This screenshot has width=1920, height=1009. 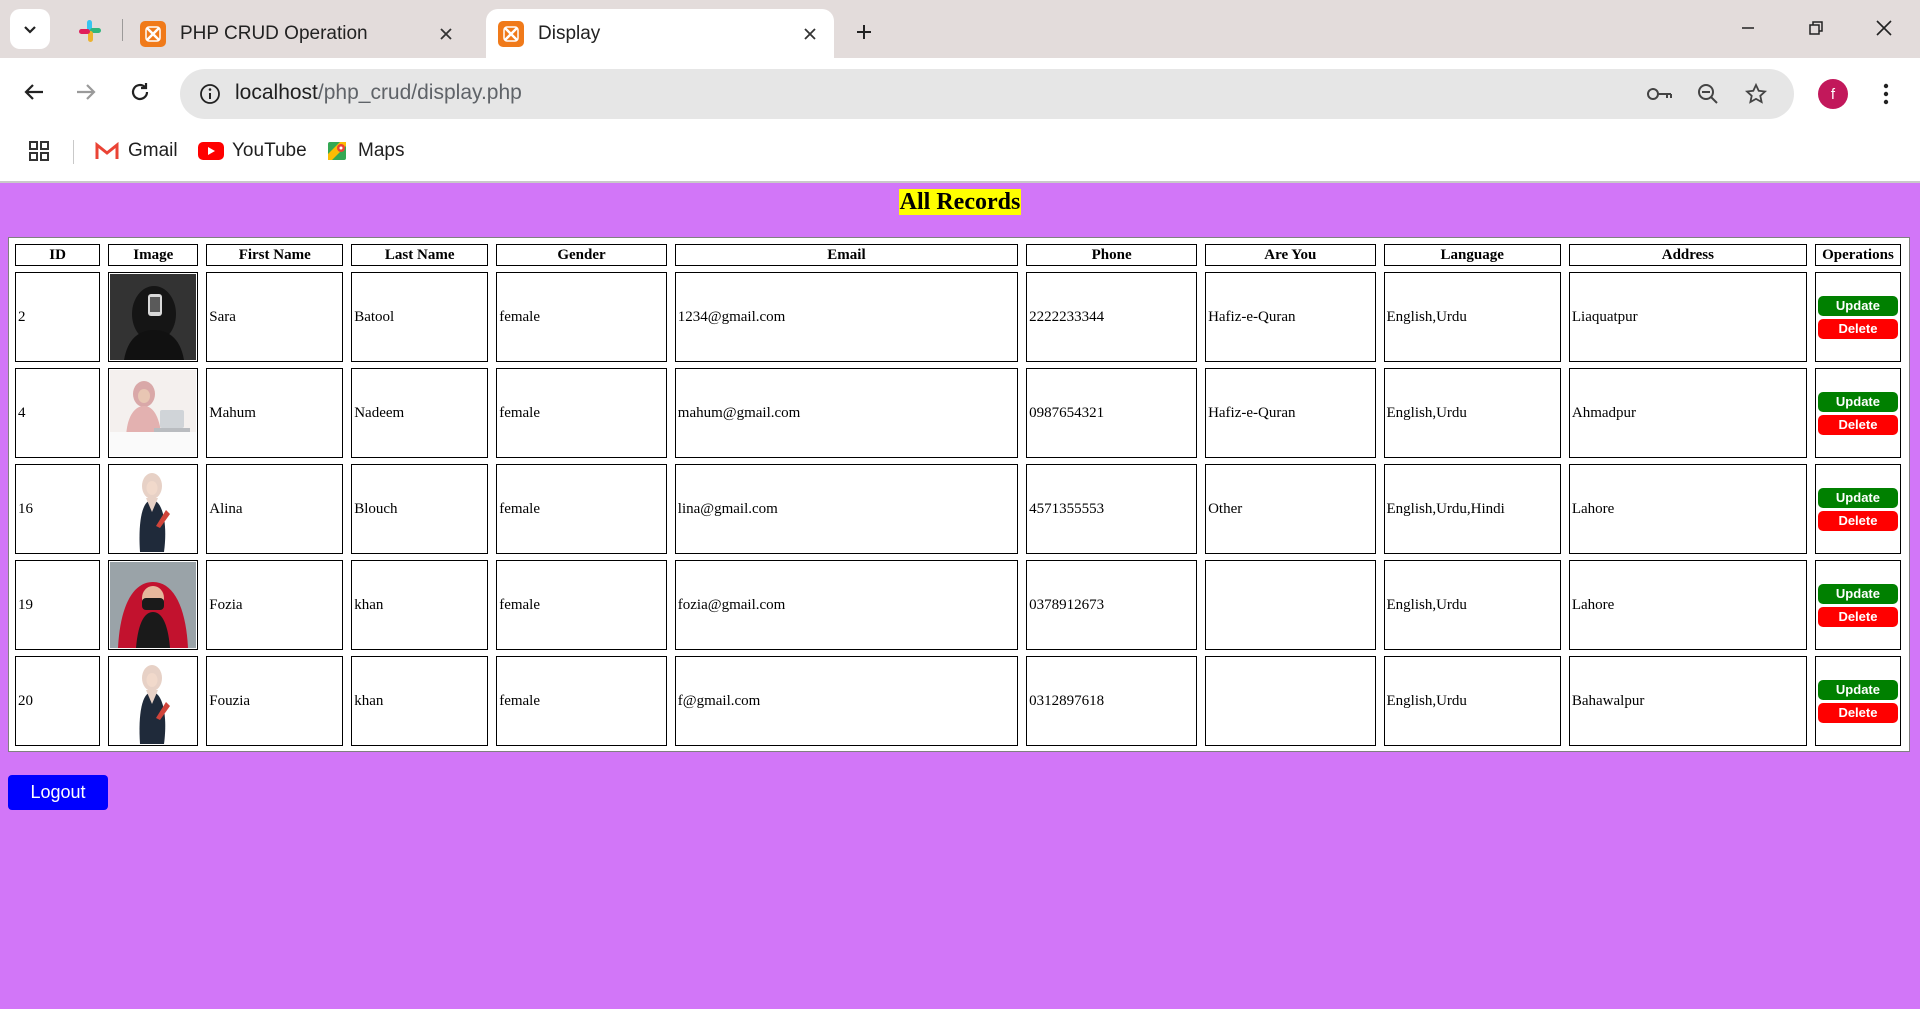 I want to click on restore-button, so click(x=1816, y=28).